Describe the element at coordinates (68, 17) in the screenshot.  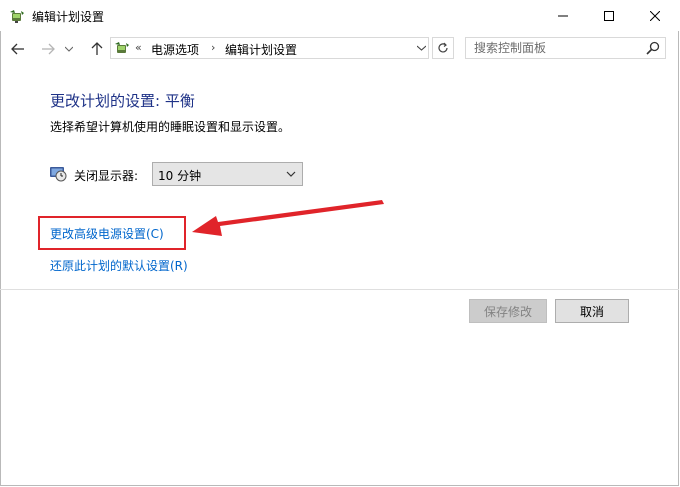
I see `window-title: 编辑计划设置` at that location.